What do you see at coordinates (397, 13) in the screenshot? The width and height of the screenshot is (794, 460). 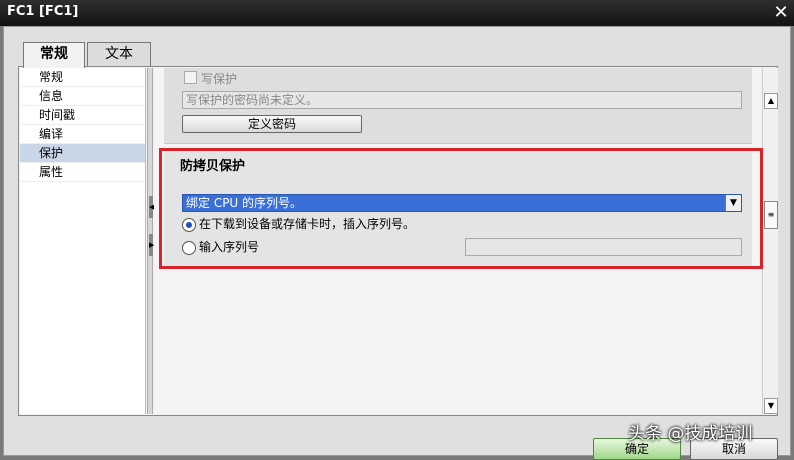 I see `title-bar: FC1 [FC1] ✕` at bounding box center [397, 13].